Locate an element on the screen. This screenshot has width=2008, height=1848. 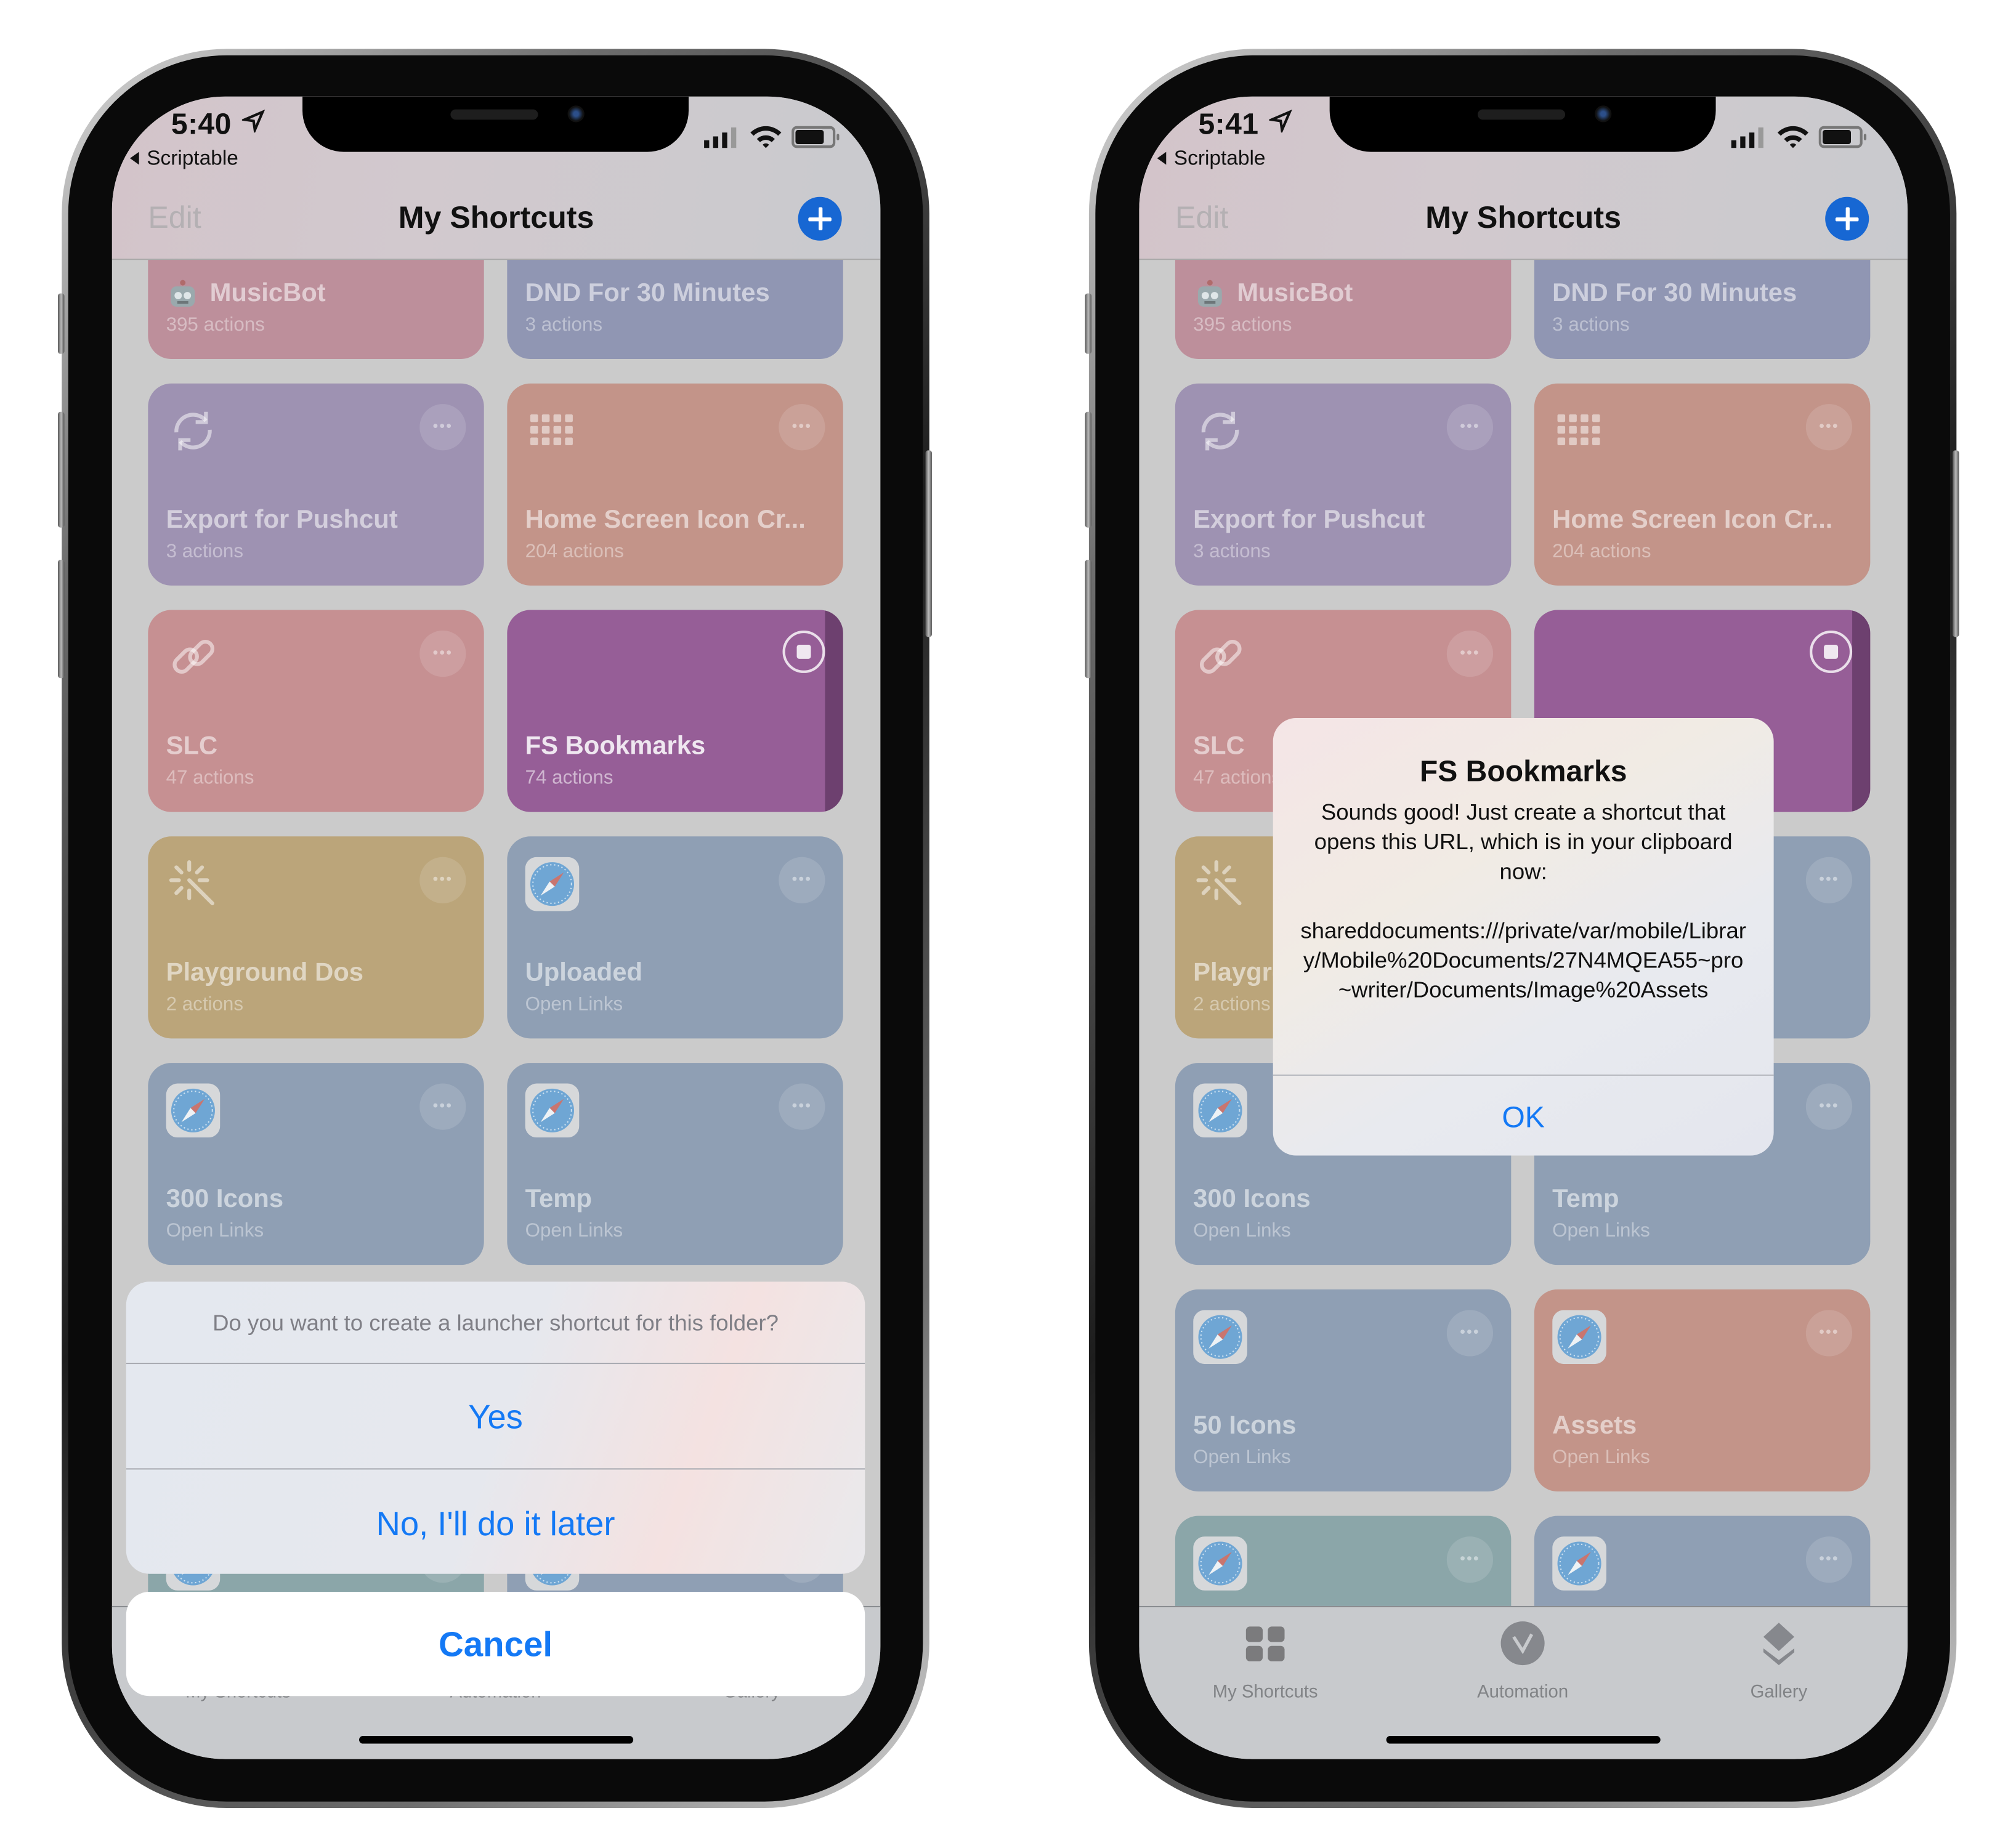
tab-label: Gallery is located at coordinates (1779, 1691).